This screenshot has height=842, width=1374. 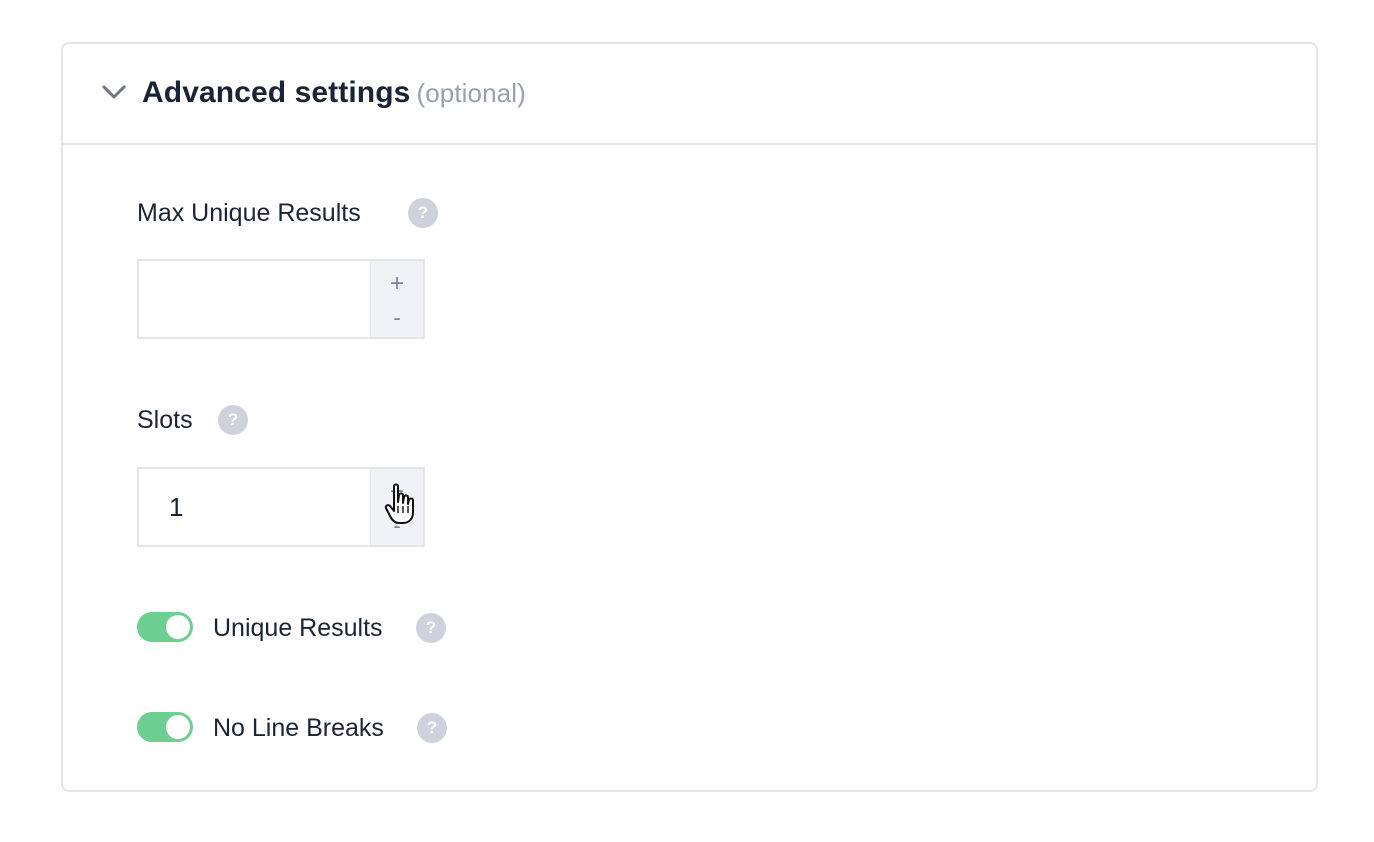 What do you see at coordinates (165, 627) in the screenshot?
I see `unique-results-toggle` at bounding box center [165, 627].